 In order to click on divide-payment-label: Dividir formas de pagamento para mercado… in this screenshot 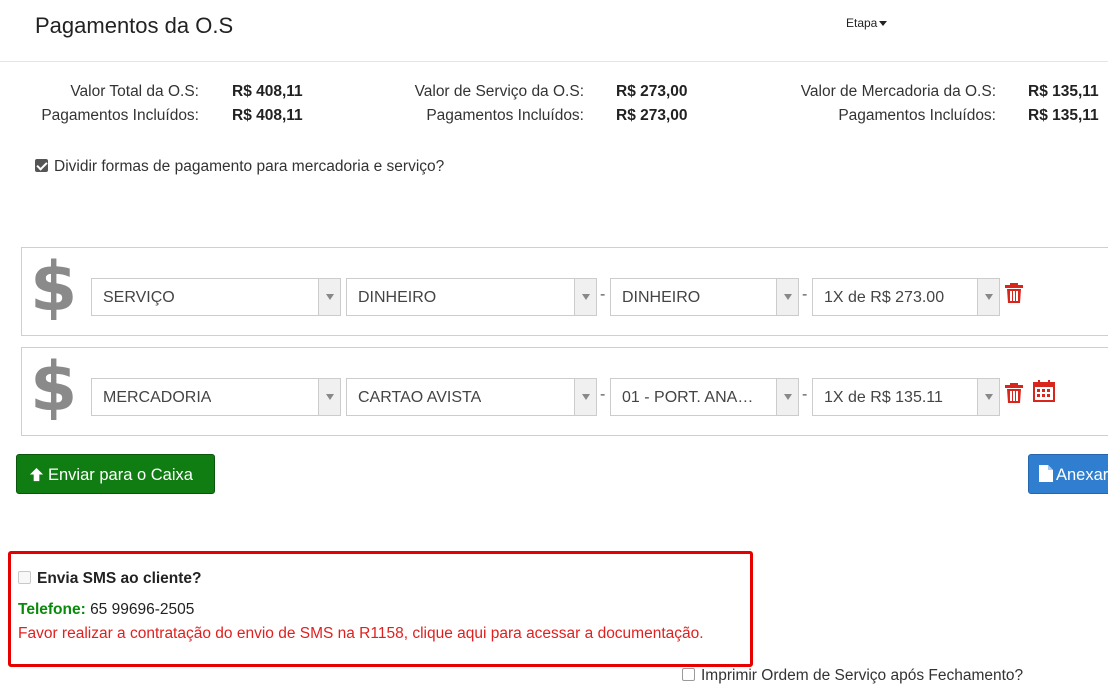, I will do `click(249, 166)`.